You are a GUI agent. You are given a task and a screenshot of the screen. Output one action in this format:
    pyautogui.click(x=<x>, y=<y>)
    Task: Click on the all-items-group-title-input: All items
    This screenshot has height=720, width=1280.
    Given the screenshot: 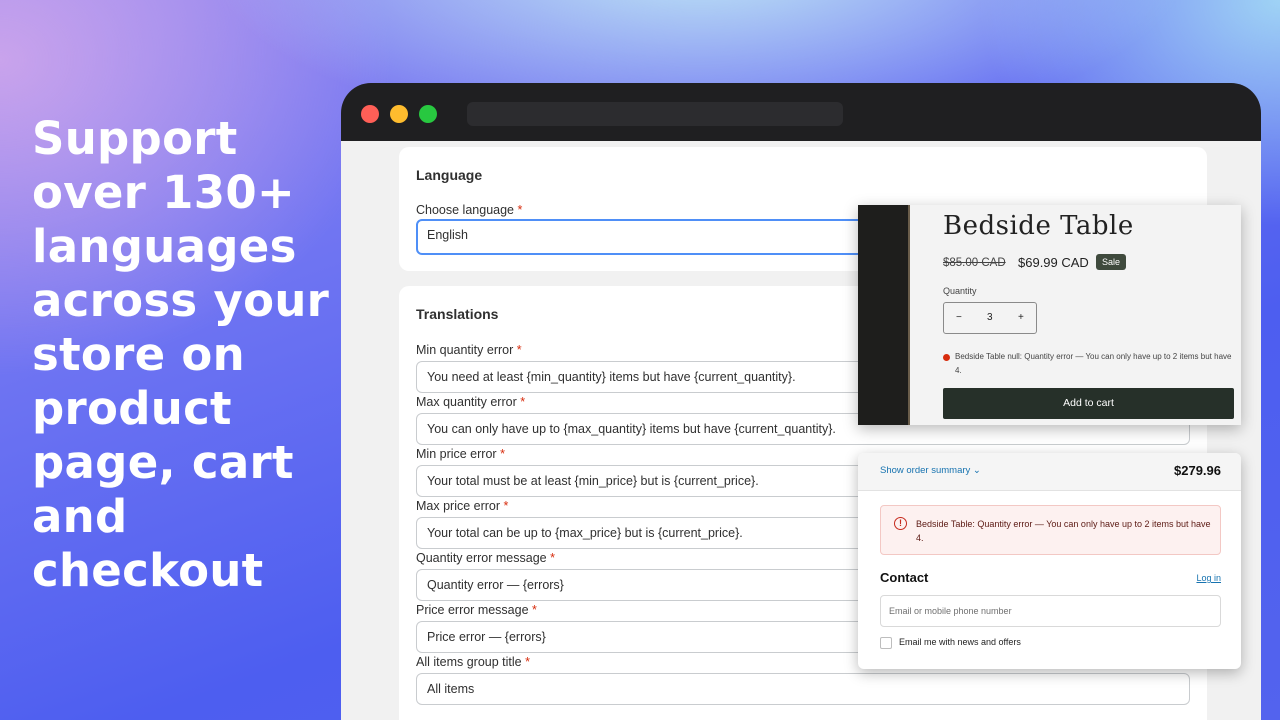 What is the action you would take?
    pyautogui.click(x=803, y=689)
    